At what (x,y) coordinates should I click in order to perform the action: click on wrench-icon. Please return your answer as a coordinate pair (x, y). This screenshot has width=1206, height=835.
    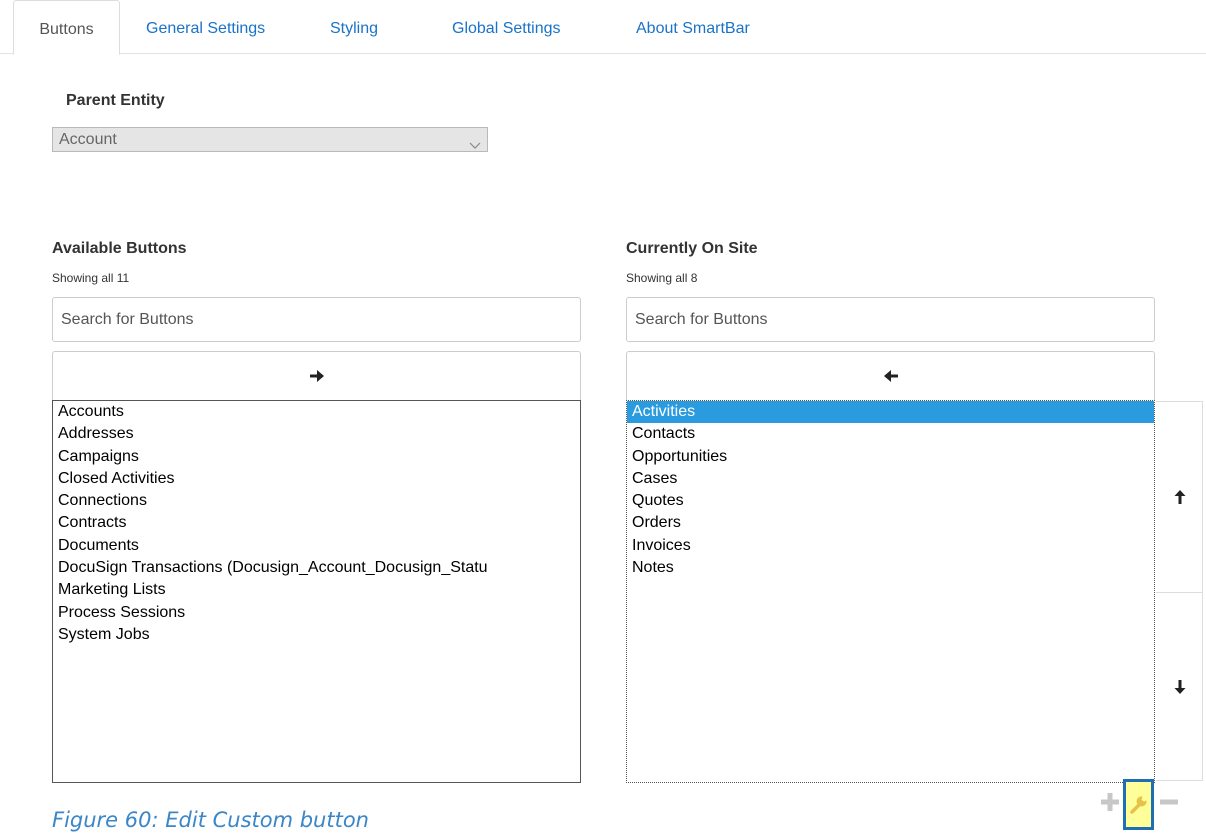
    Looking at the image, I should click on (1139, 806).